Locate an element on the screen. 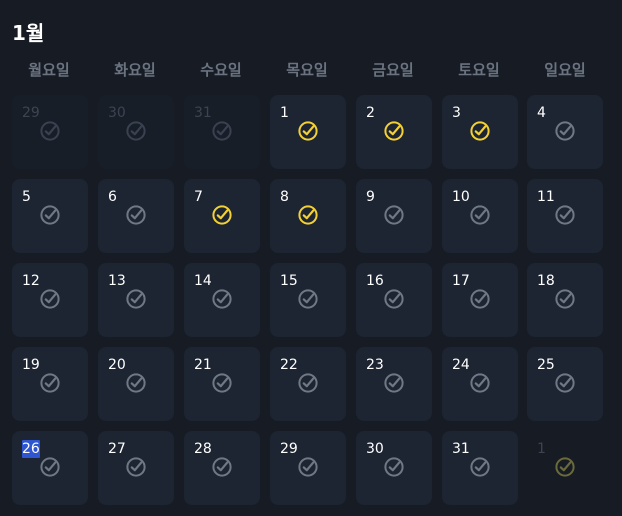 The height and width of the screenshot is (516, 622). day-cell: 25 is located at coordinates (565, 384).